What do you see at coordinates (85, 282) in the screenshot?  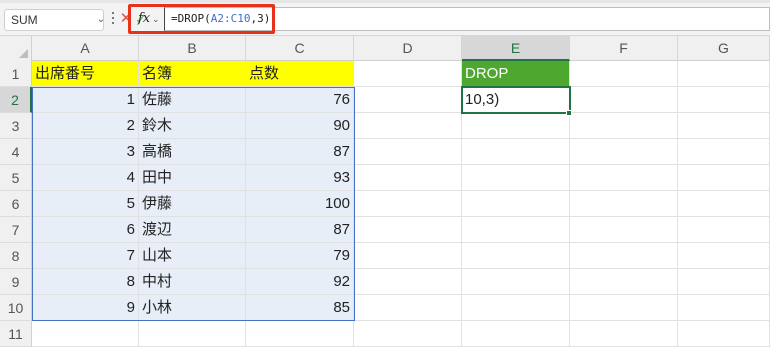 I see `cell-a9: 8` at bounding box center [85, 282].